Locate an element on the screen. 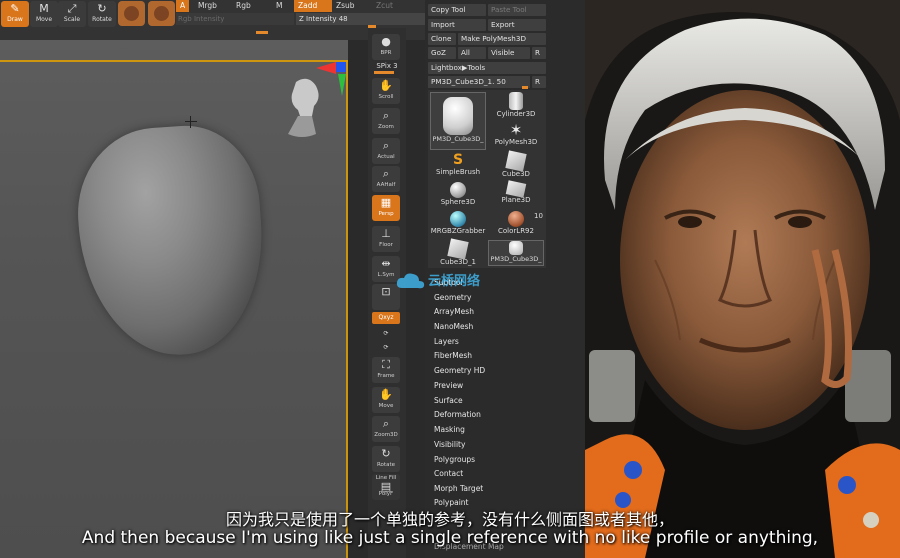  mode-zcut: Zcut is located at coordinates (384, 6).